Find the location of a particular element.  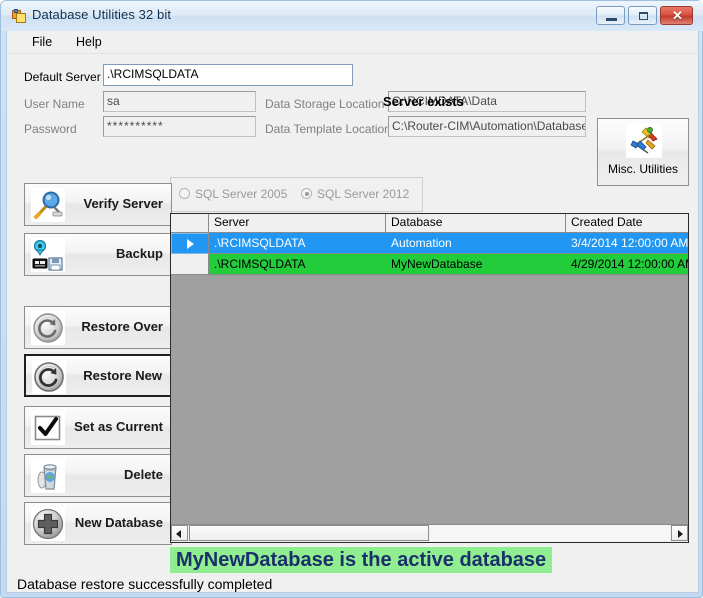

maximize-button is located at coordinates (642, 15).